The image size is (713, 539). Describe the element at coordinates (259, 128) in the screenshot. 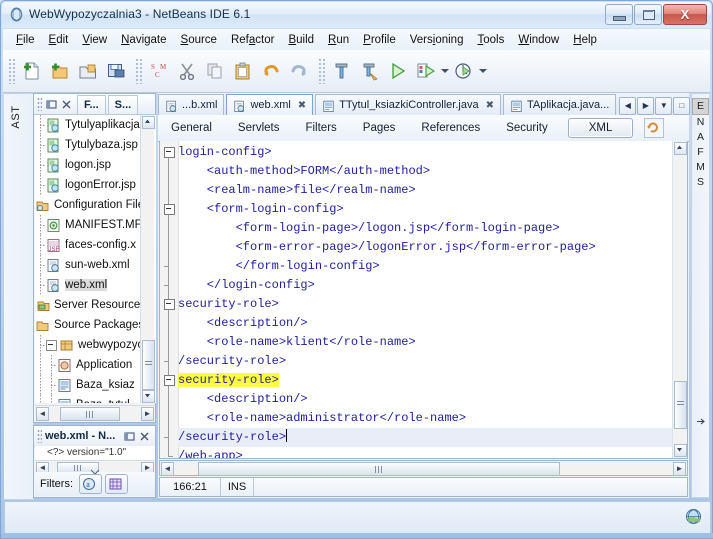

I see `view-tab-servlets: Servlets` at that location.